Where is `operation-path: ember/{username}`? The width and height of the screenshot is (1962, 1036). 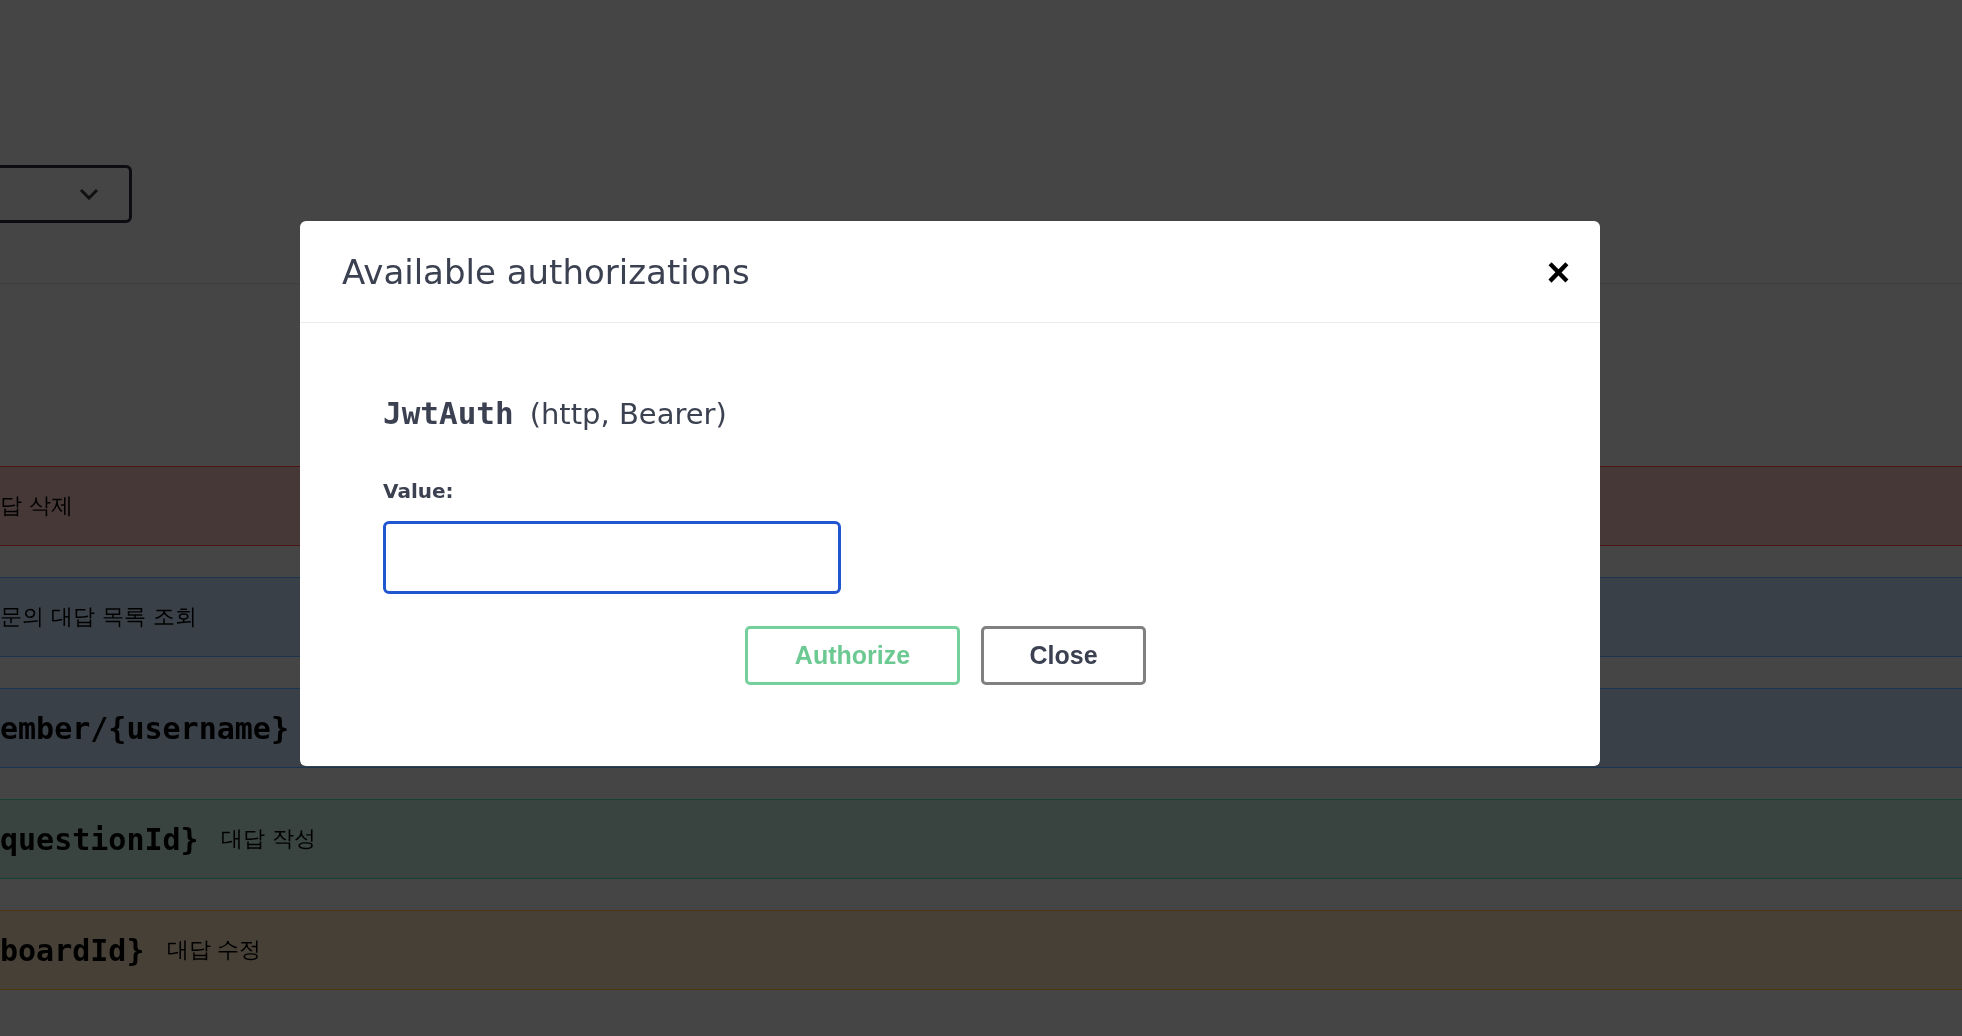 operation-path: ember/{username} is located at coordinates (144, 728).